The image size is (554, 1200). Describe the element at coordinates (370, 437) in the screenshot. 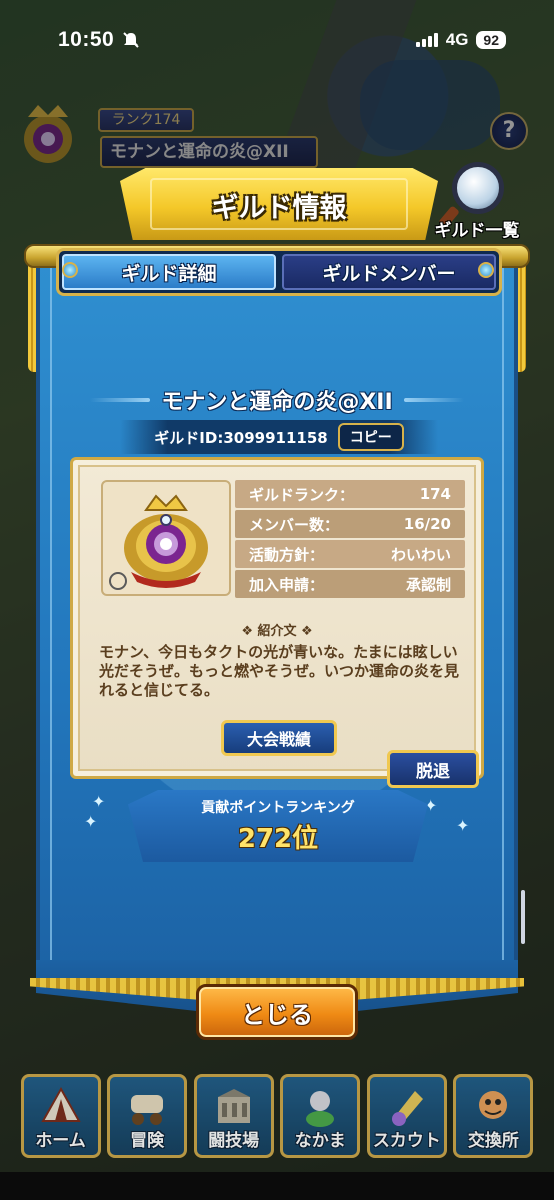

I see `copy-button: コピー` at that location.